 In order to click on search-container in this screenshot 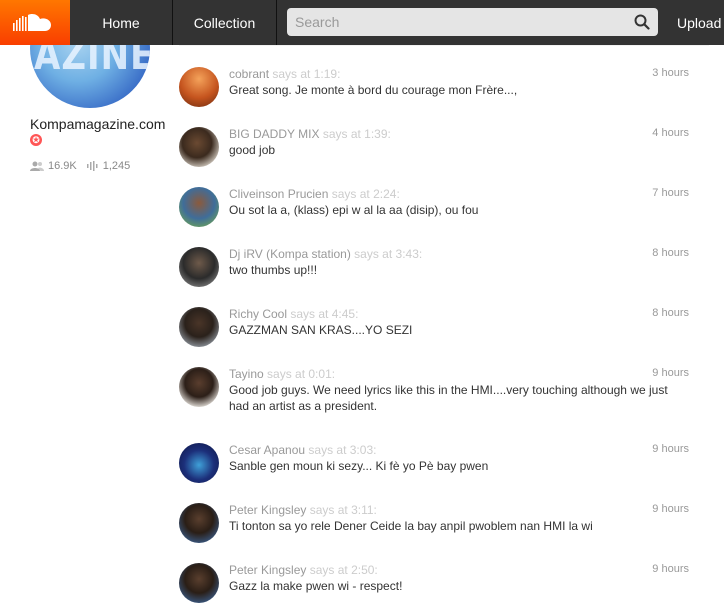, I will do `click(467, 22)`.